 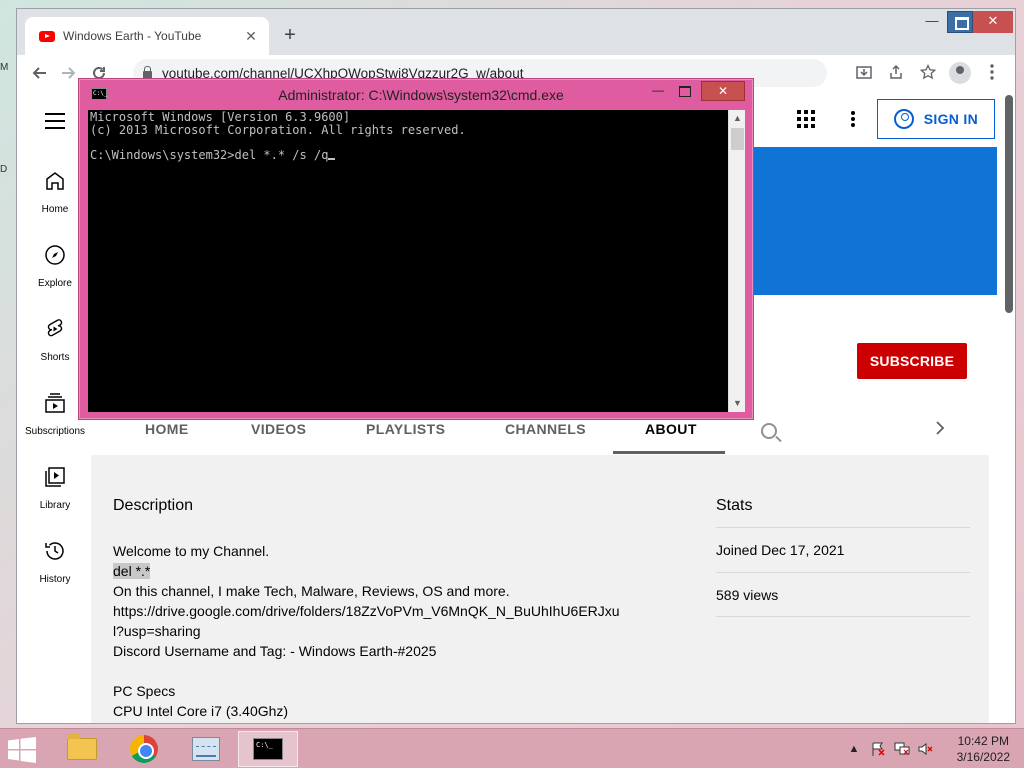 I want to click on new-tab-button: +, so click(x=290, y=35).